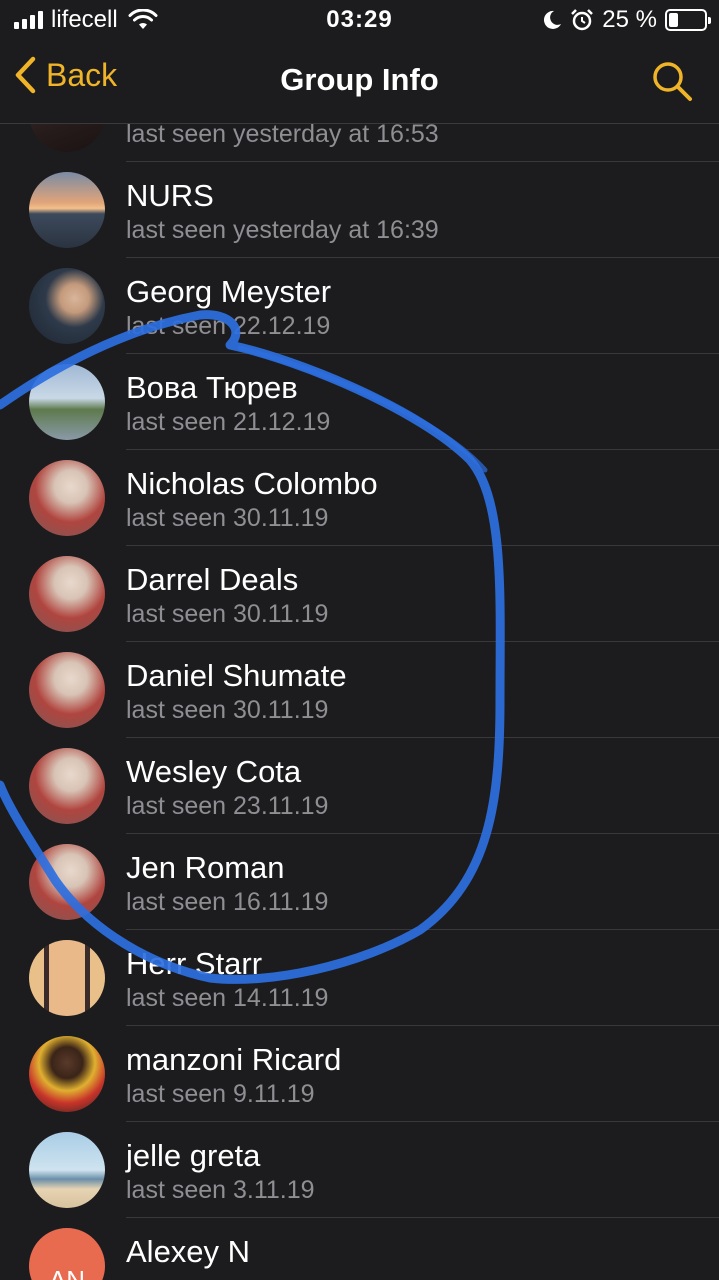 Image resolution: width=719 pixels, height=1280 pixels. What do you see at coordinates (359, 20) in the screenshot?
I see `status-bar: lifecell 03:29 25 %` at bounding box center [359, 20].